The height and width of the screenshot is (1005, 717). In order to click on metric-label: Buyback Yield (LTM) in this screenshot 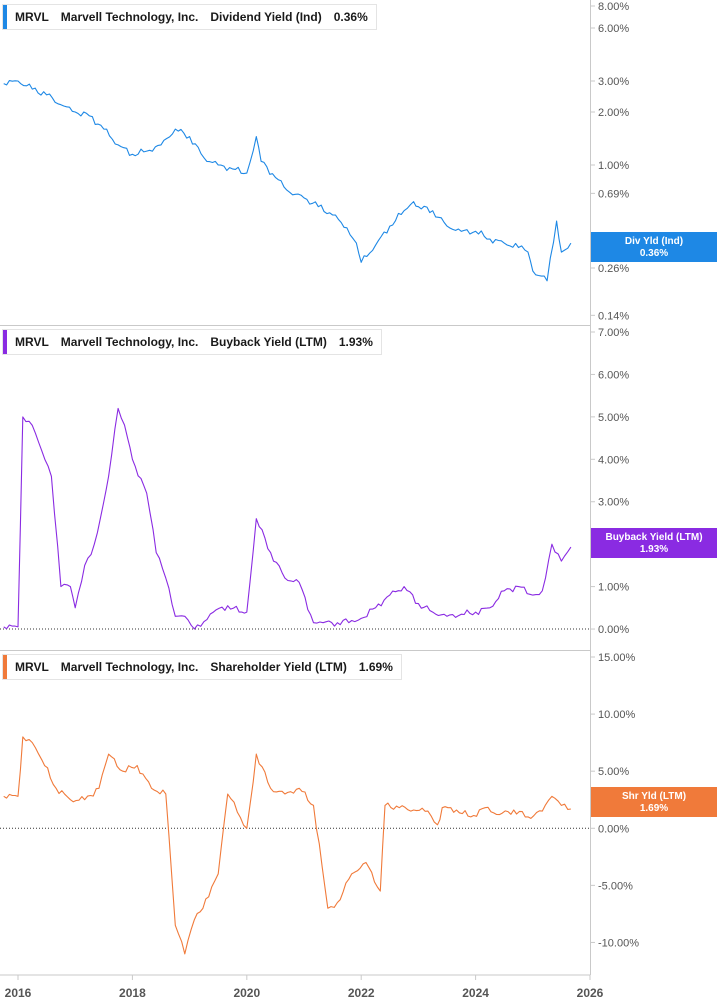, I will do `click(268, 342)`.